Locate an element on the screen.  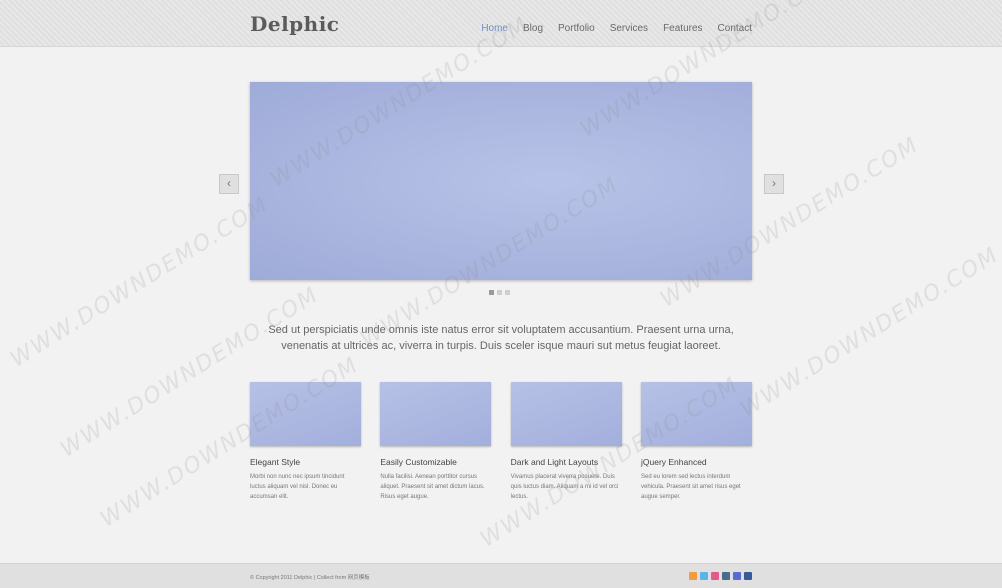
nav-features: Features is located at coordinates (682, 28).